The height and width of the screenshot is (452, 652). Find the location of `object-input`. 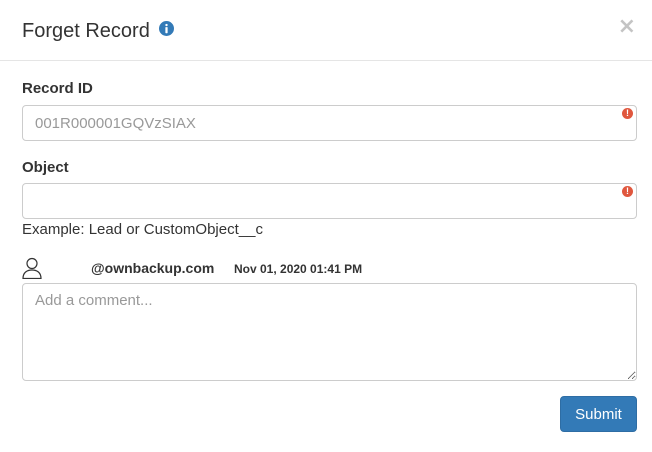

object-input is located at coordinates (329, 201).